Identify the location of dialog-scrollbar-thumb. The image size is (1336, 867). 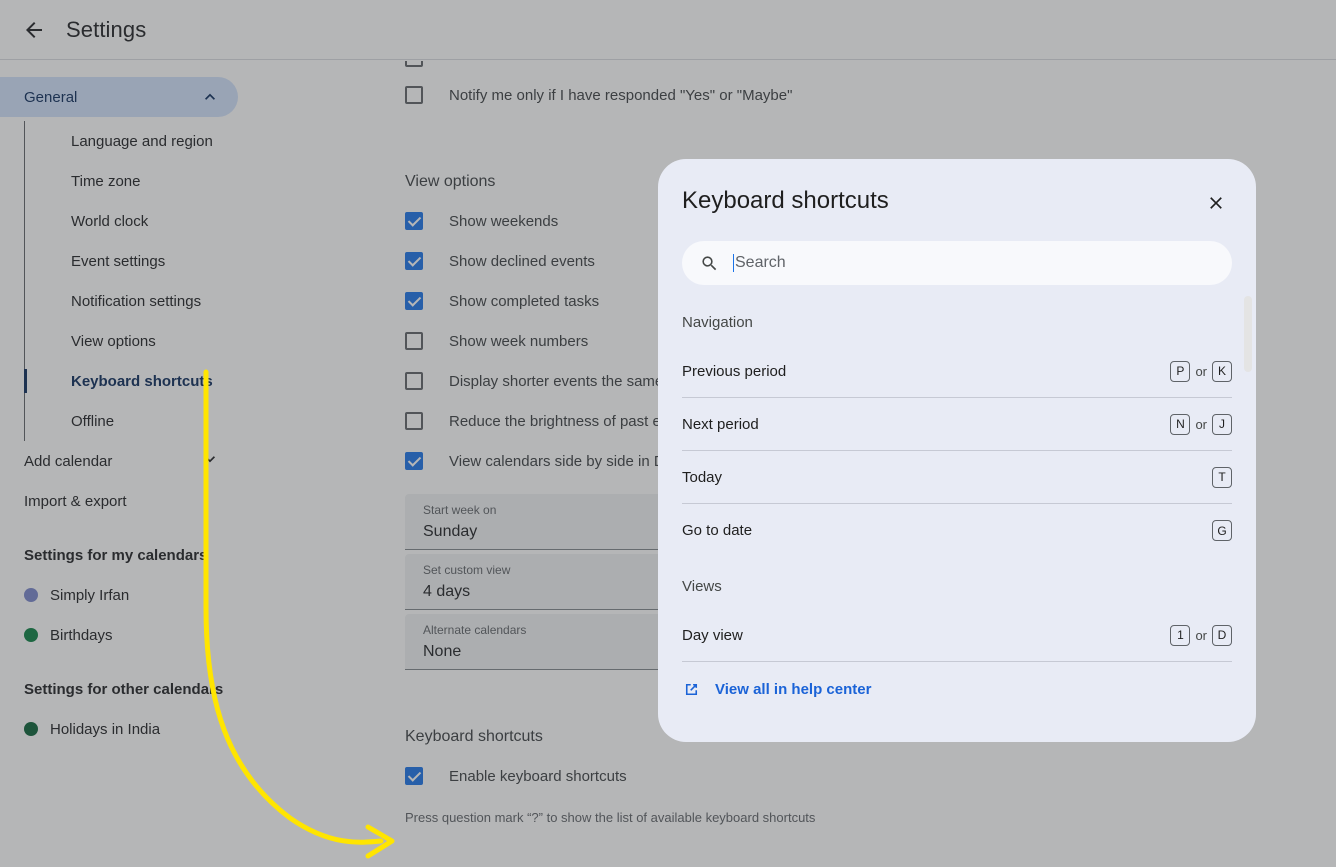
(1248, 334).